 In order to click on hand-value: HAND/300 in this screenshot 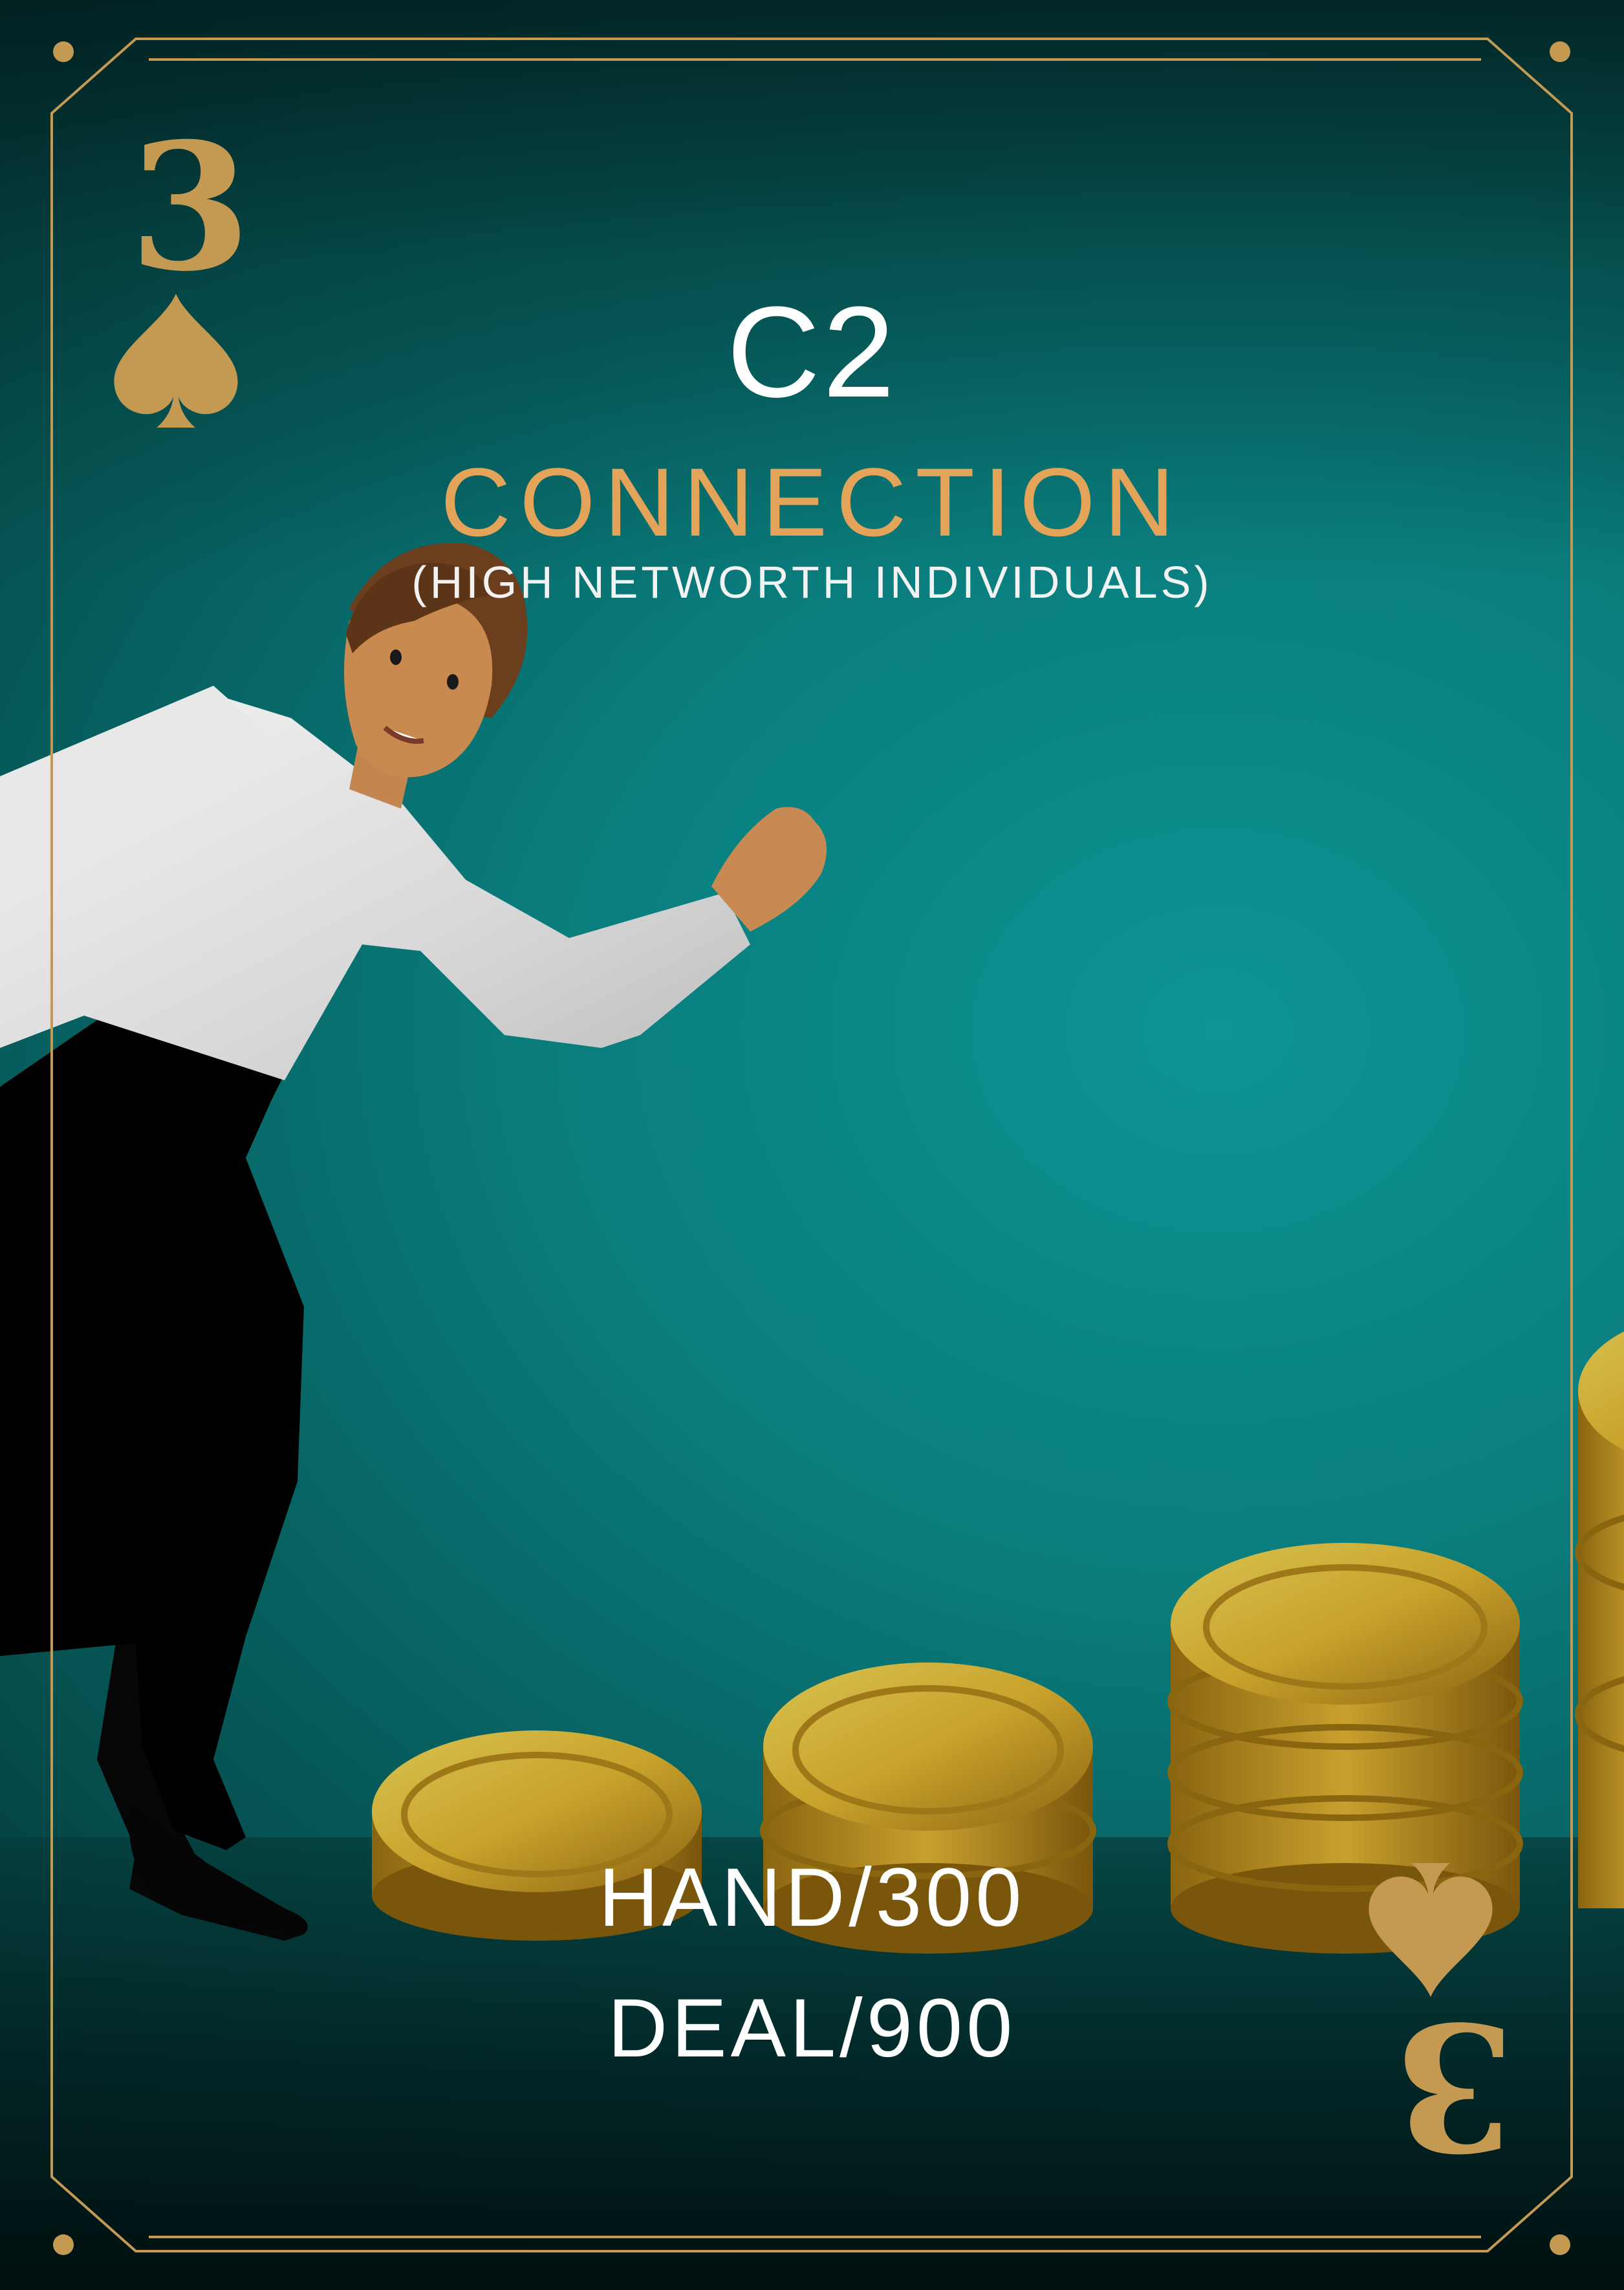, I will do `click(812, 1897)`.